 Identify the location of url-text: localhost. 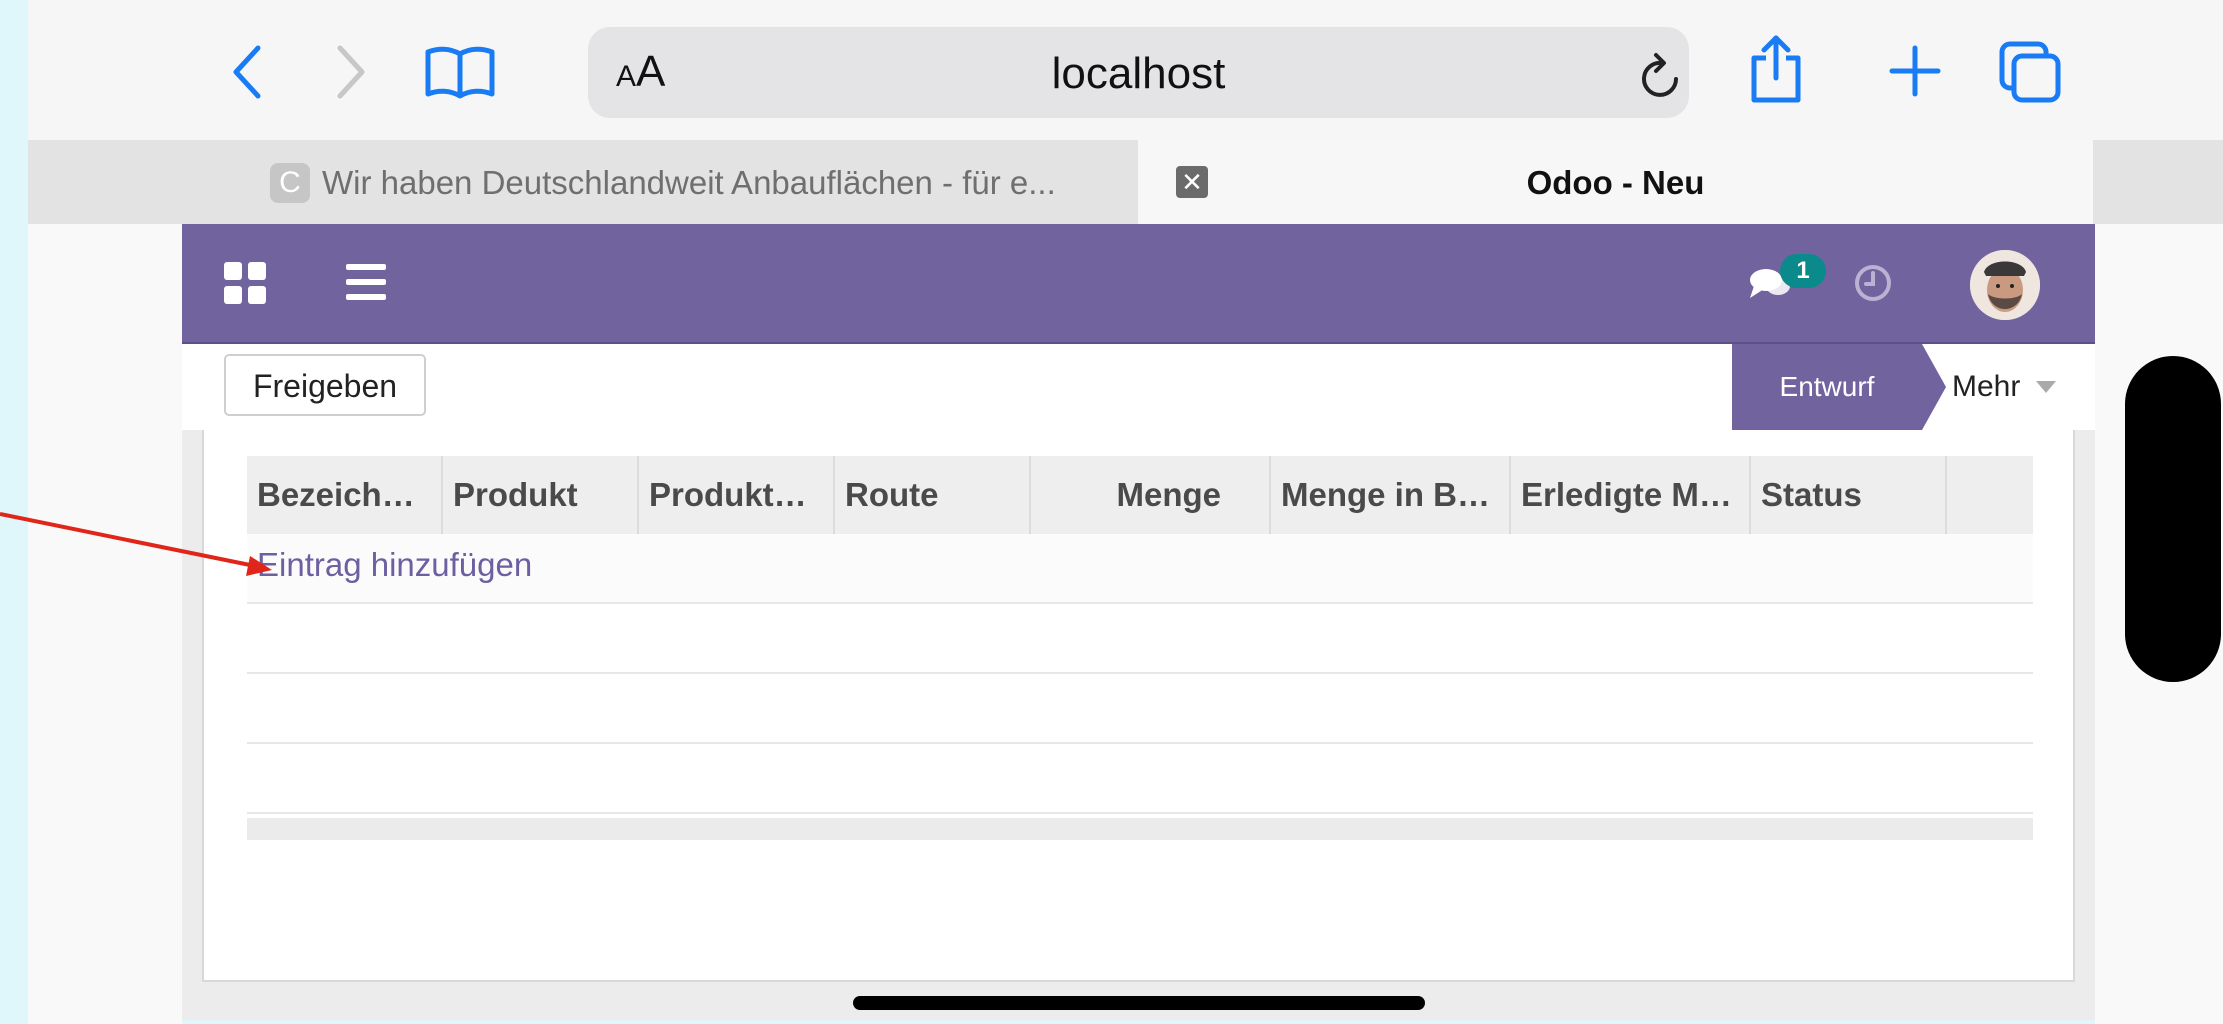
(1138, 73).